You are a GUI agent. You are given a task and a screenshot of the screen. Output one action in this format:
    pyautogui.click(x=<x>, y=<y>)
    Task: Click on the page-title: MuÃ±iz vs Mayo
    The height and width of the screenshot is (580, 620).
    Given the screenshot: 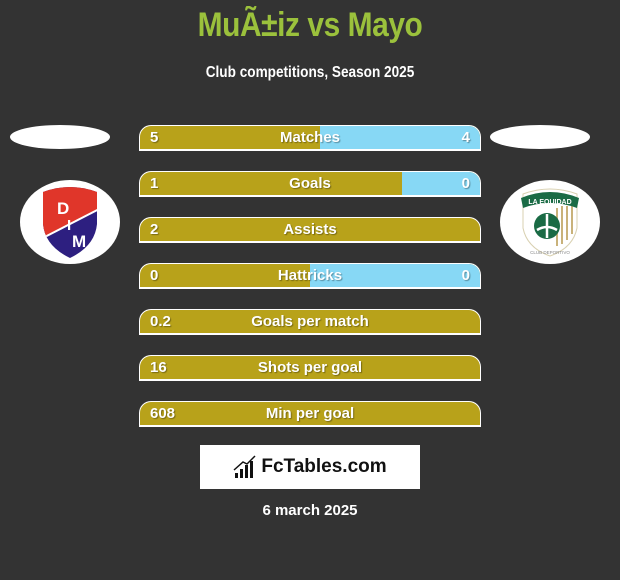 What is the action you would take?
    pyautogui.click(x=310, y=25)
    